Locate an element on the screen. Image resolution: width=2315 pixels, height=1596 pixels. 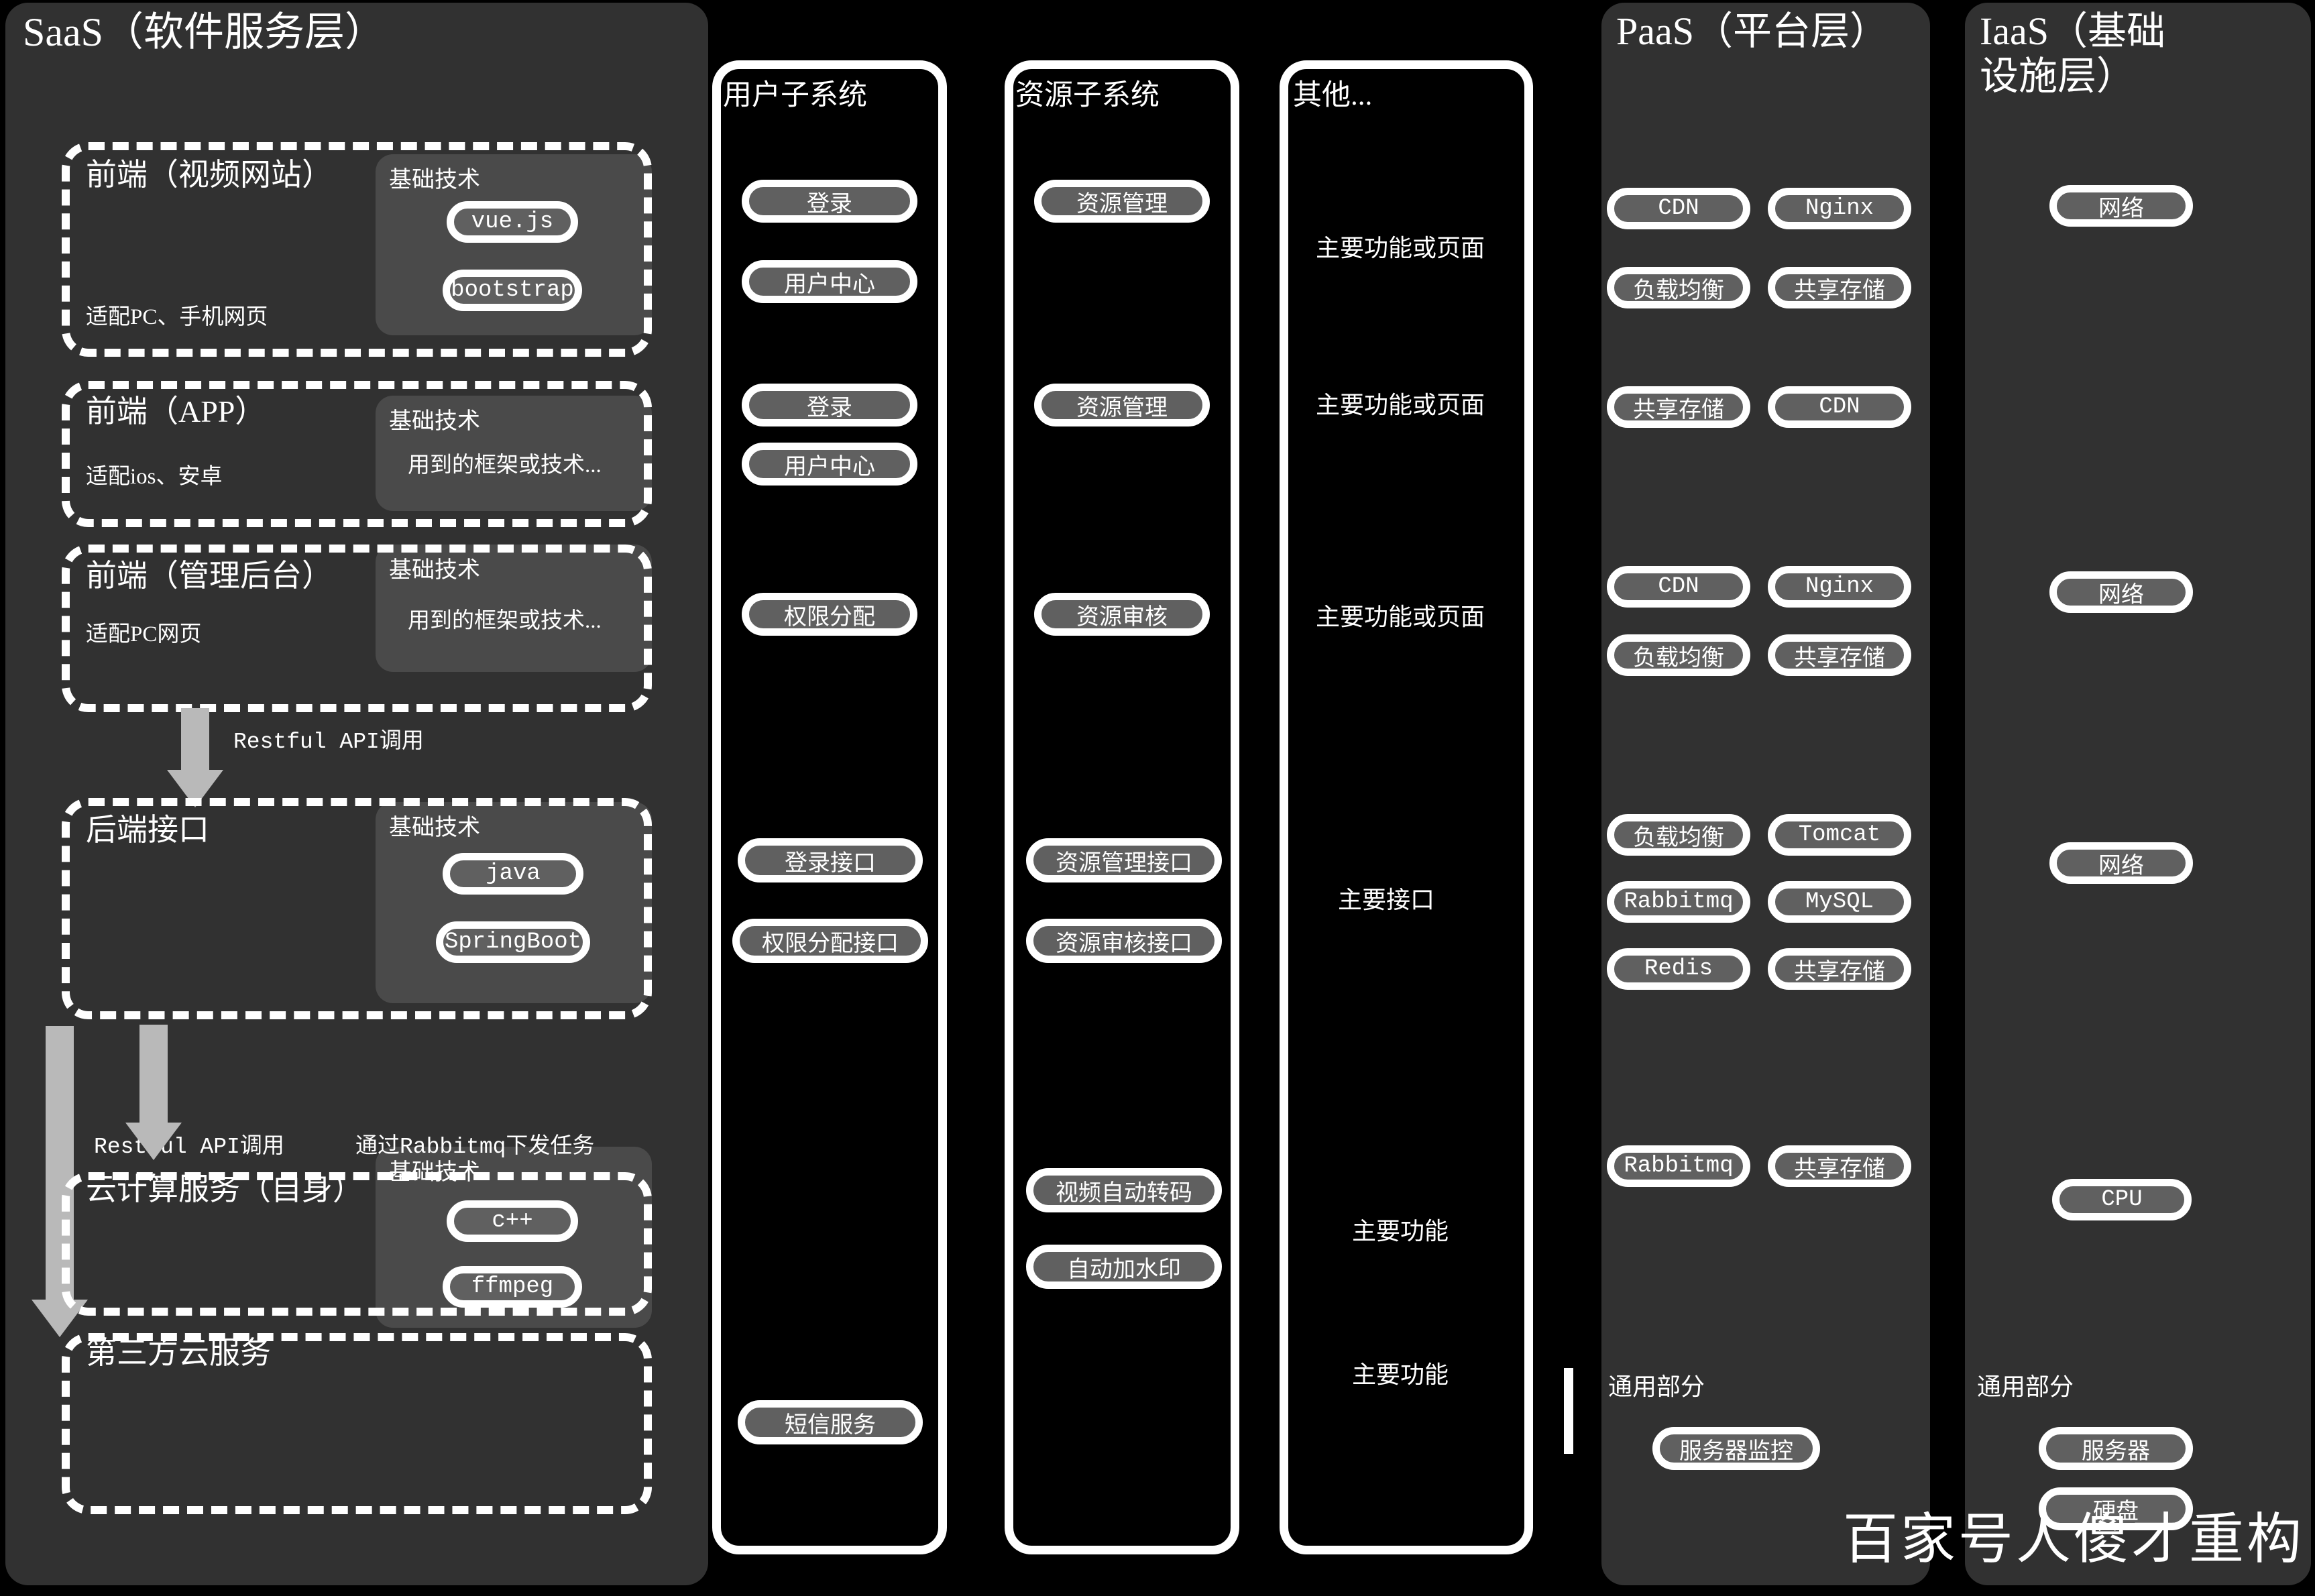
iaas-pill-cpu-5: CPU is located at coordinates (2122, 1199).